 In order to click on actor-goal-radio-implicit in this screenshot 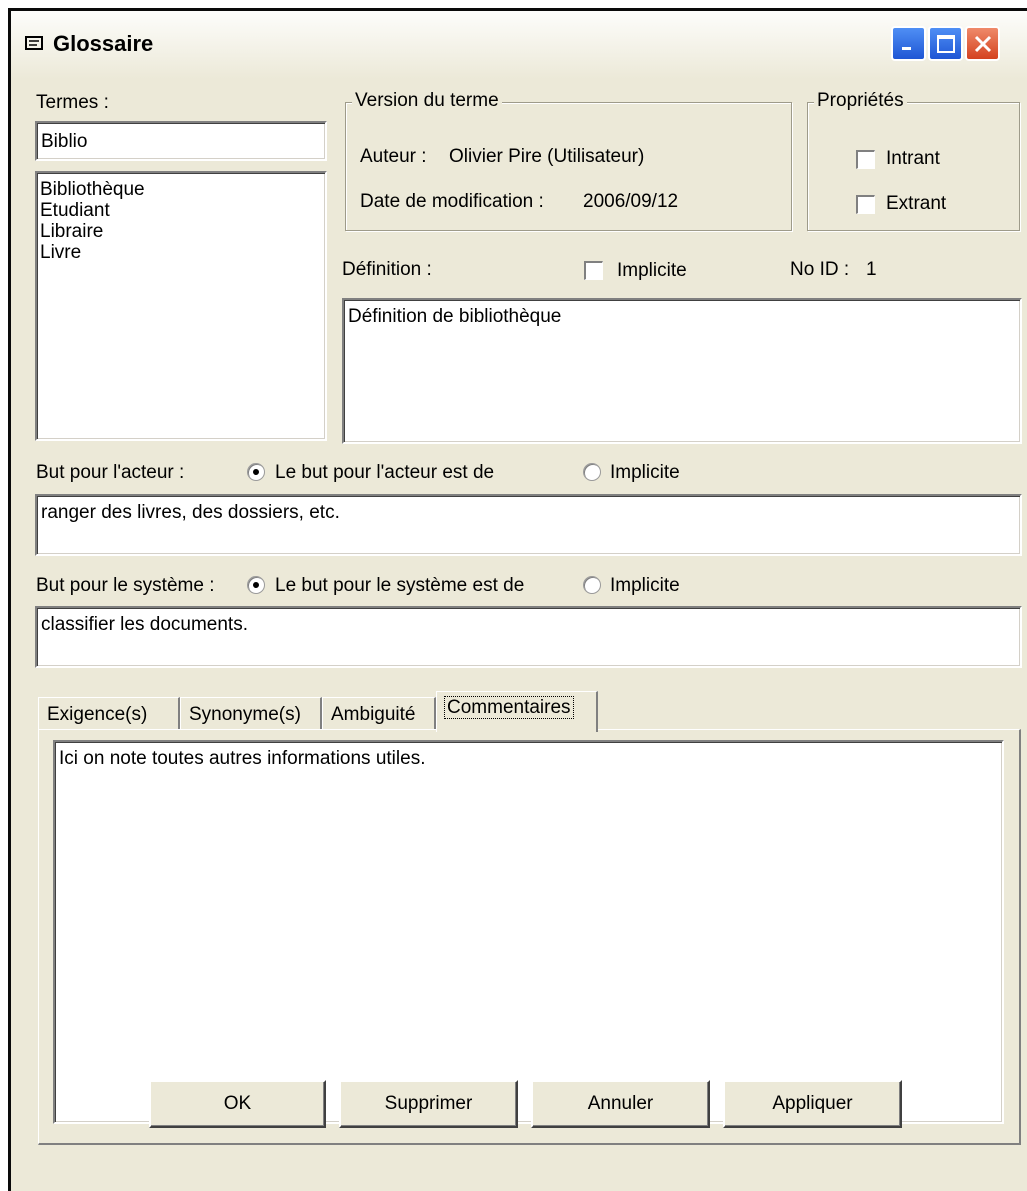, I will do `click(592, 472)`.